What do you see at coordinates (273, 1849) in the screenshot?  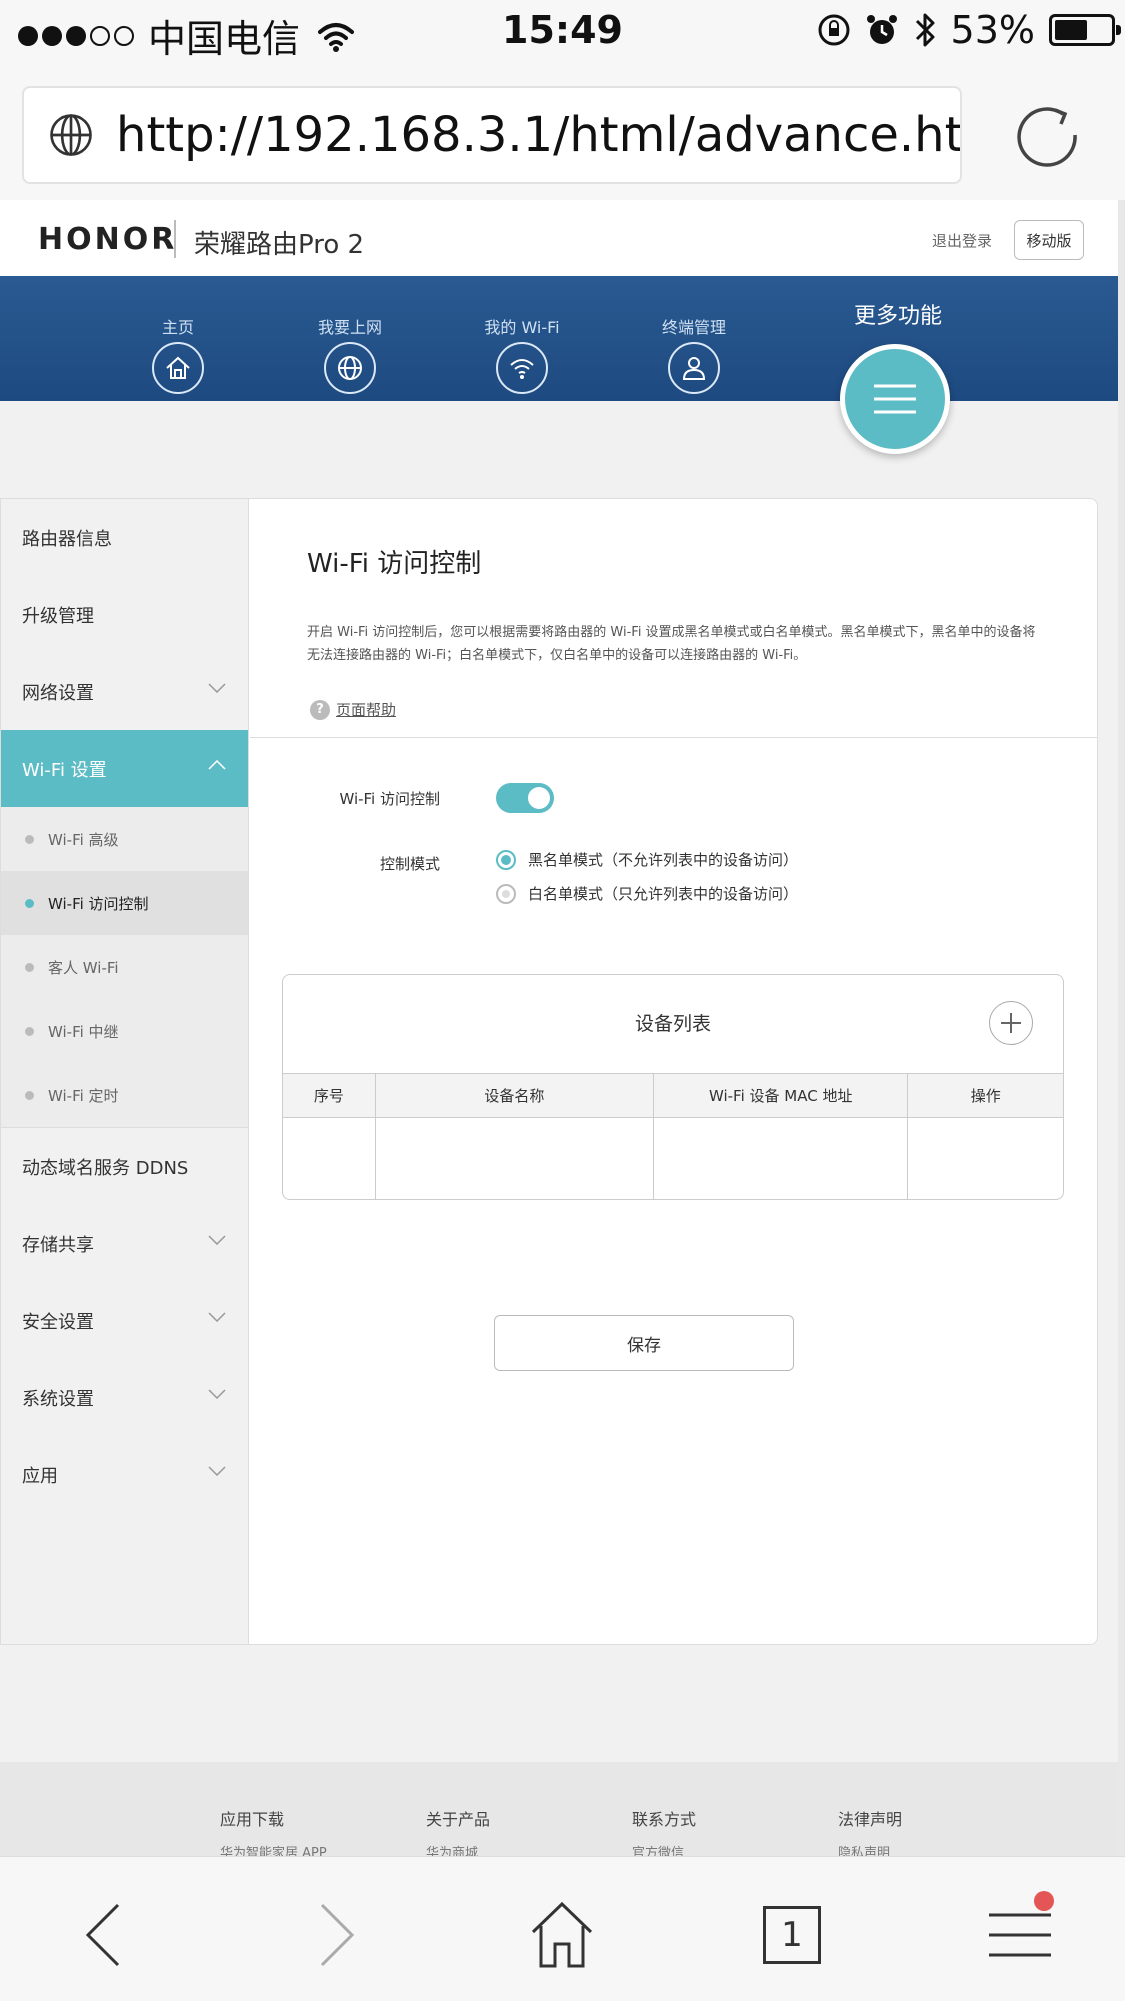 I see `footer-link: 华为智能家居 APP` at bounding box center [273, 1849].